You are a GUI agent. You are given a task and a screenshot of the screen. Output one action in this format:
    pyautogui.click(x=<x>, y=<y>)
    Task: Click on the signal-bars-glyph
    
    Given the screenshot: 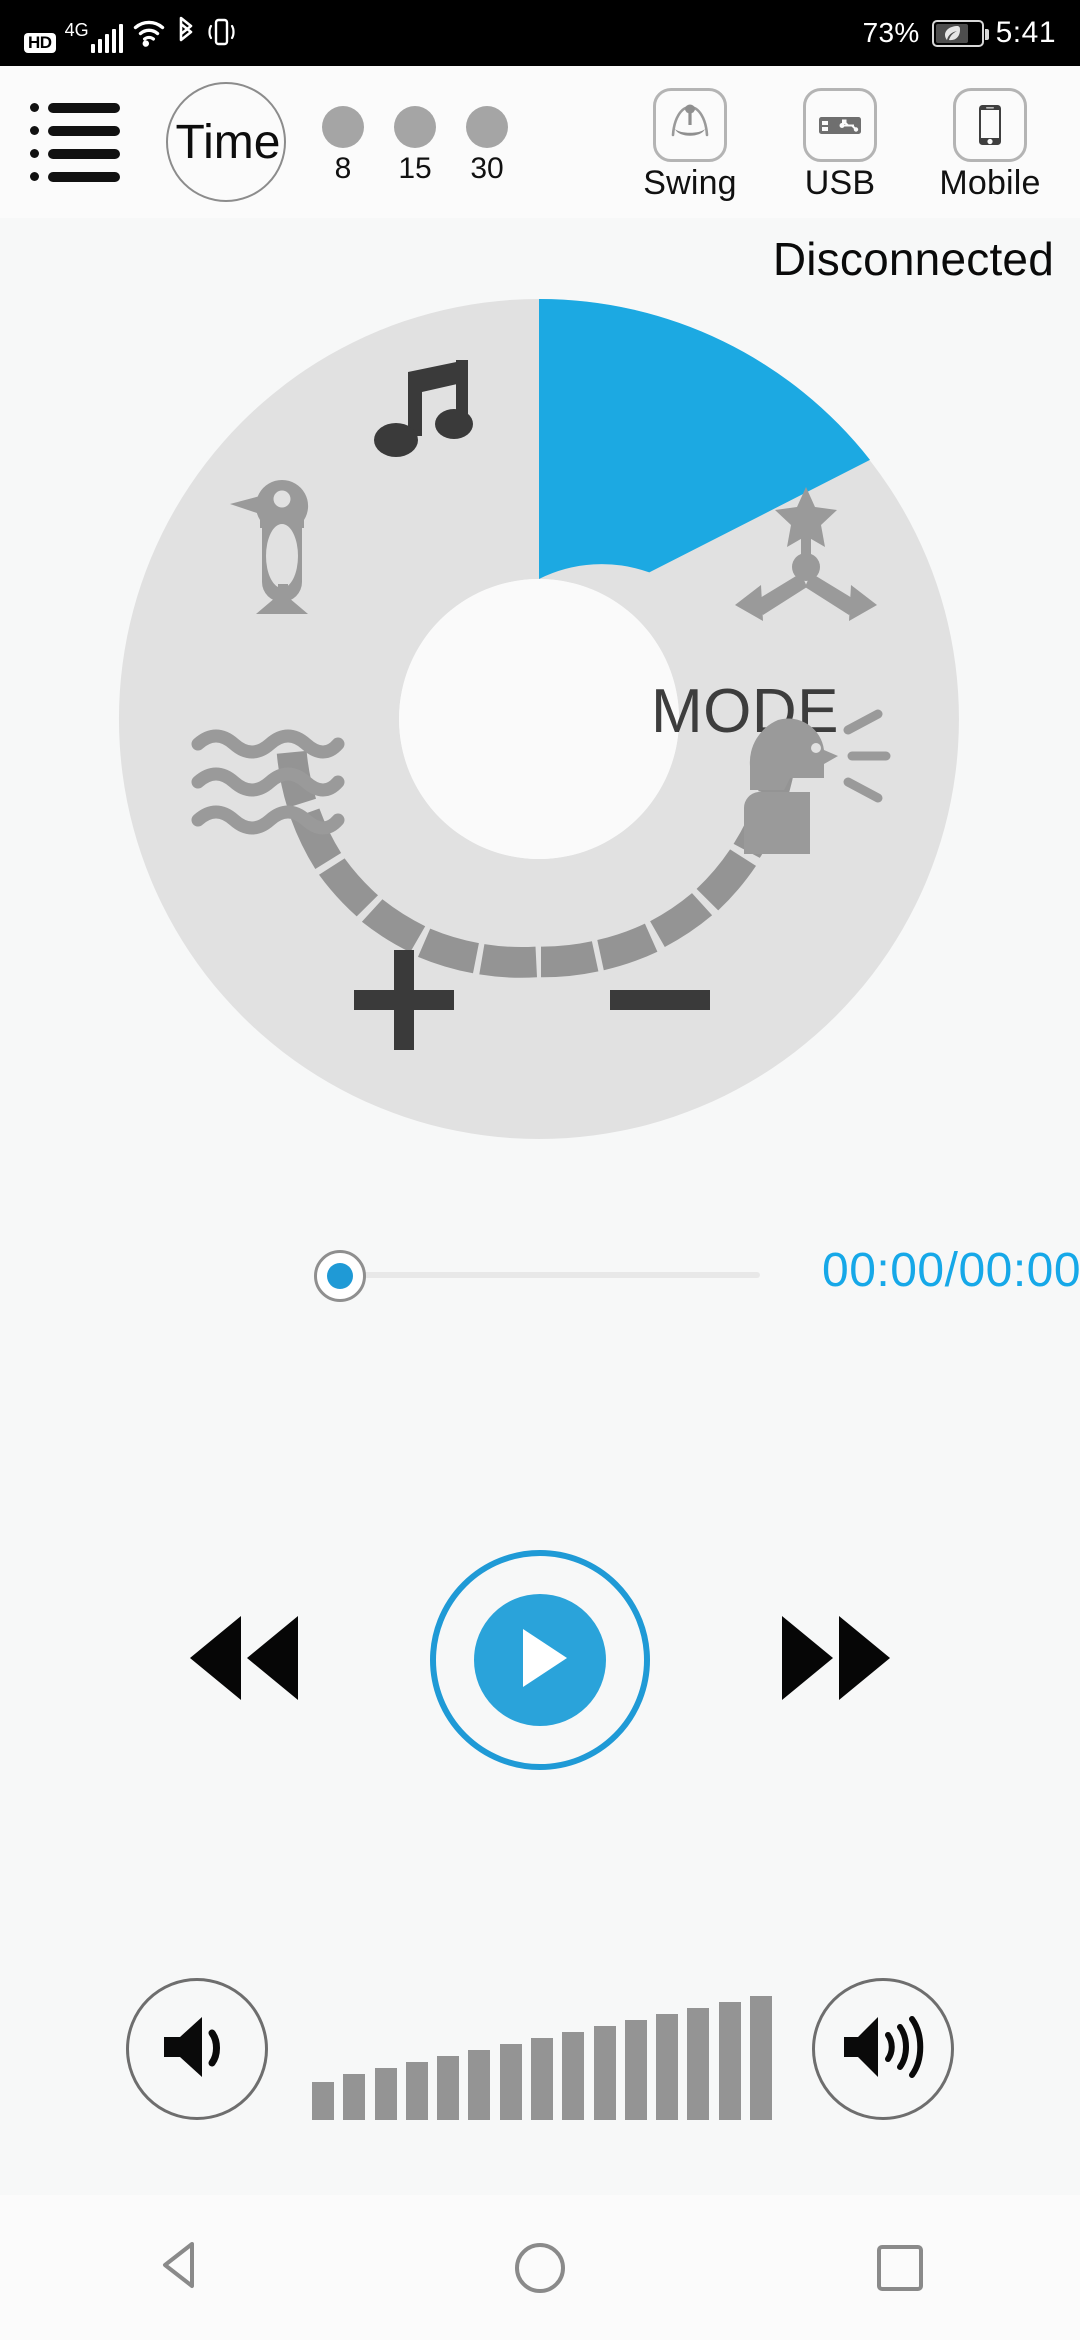 What is the action you would take?
    pyautogui.click(x=107, y=38)
    